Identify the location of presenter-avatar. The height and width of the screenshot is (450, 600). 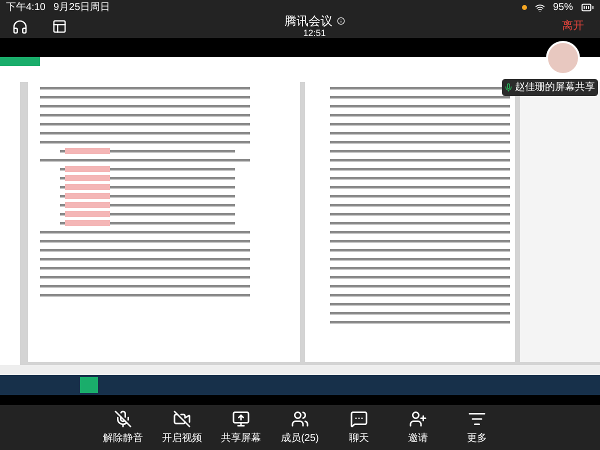
(563, 58).